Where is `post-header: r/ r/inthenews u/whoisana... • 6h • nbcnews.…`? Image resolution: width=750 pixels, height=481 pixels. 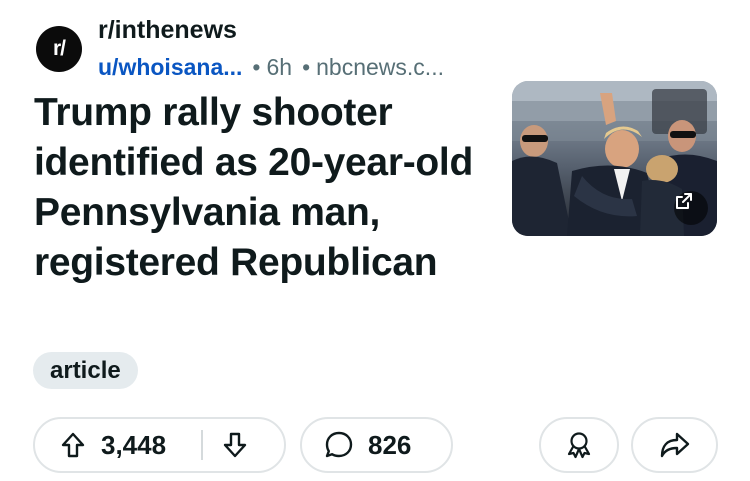
post-header: r/ r/inthenews u/whoisana... • 6h • nbcnews.… is located at coordinates (296, 45).